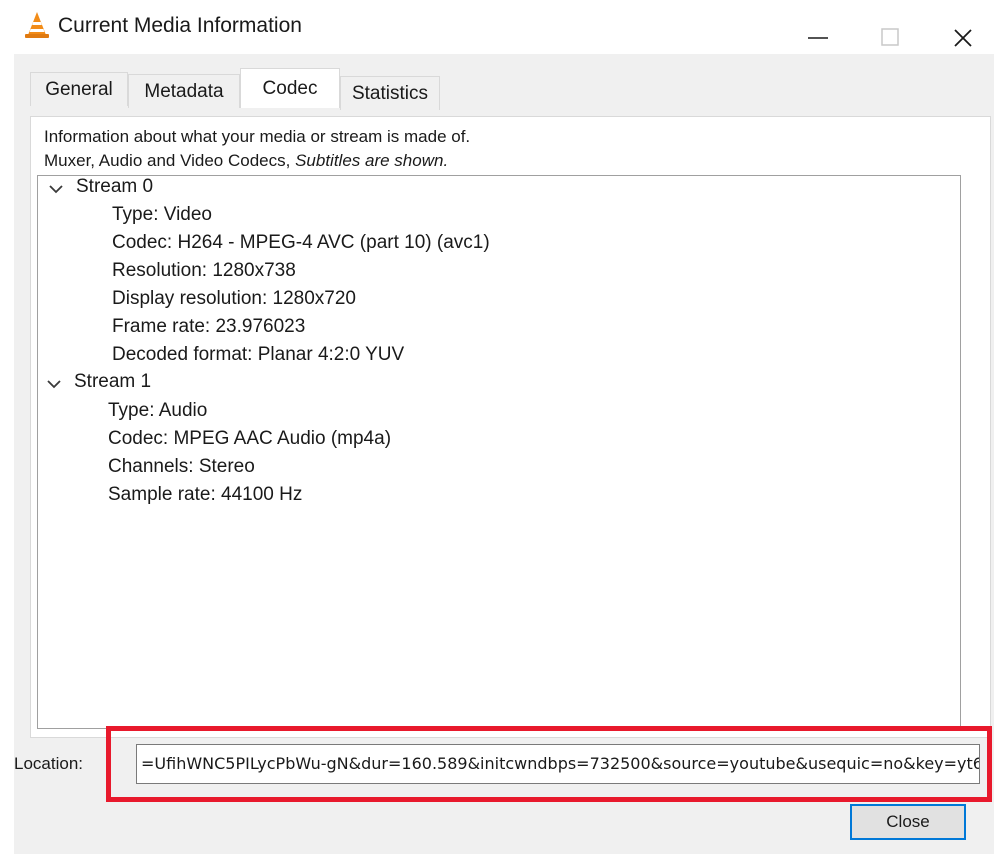  I want to click on stream-0-node: Stream 0, so click(114, 187).